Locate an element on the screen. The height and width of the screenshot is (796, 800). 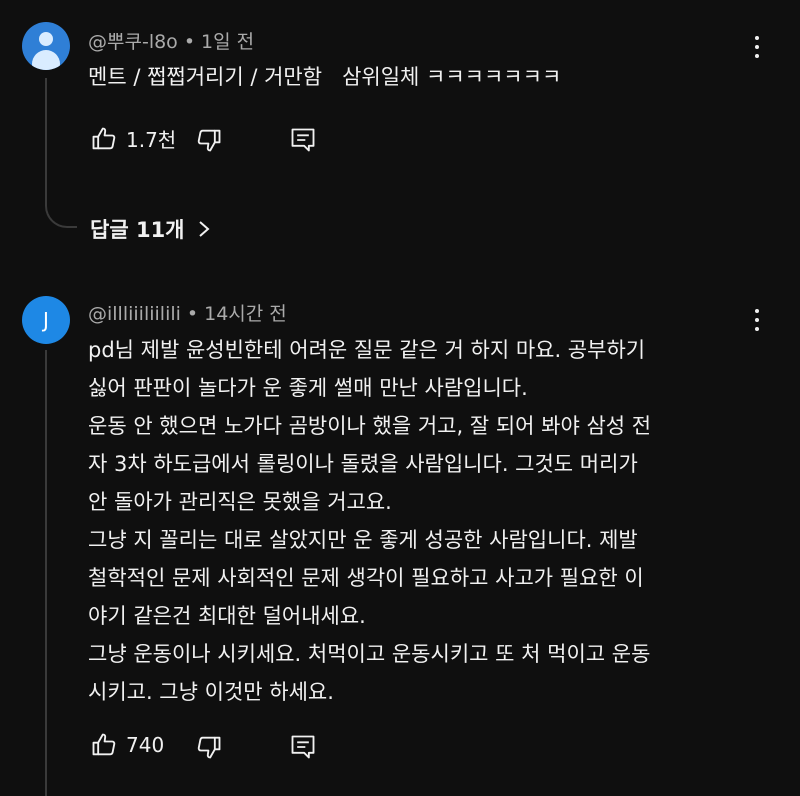
like-count: 1.7천 is located at coordinates (151, 140).